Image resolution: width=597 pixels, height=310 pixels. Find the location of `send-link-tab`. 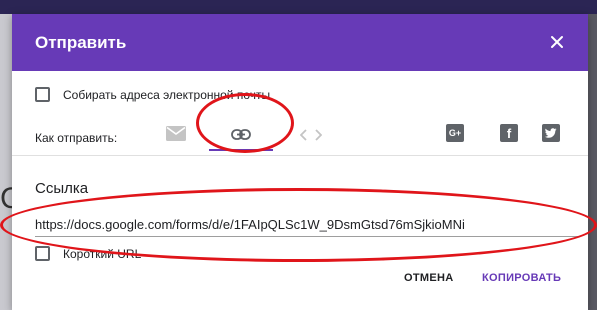

send-link-tab is located at coordinates (241, 137).